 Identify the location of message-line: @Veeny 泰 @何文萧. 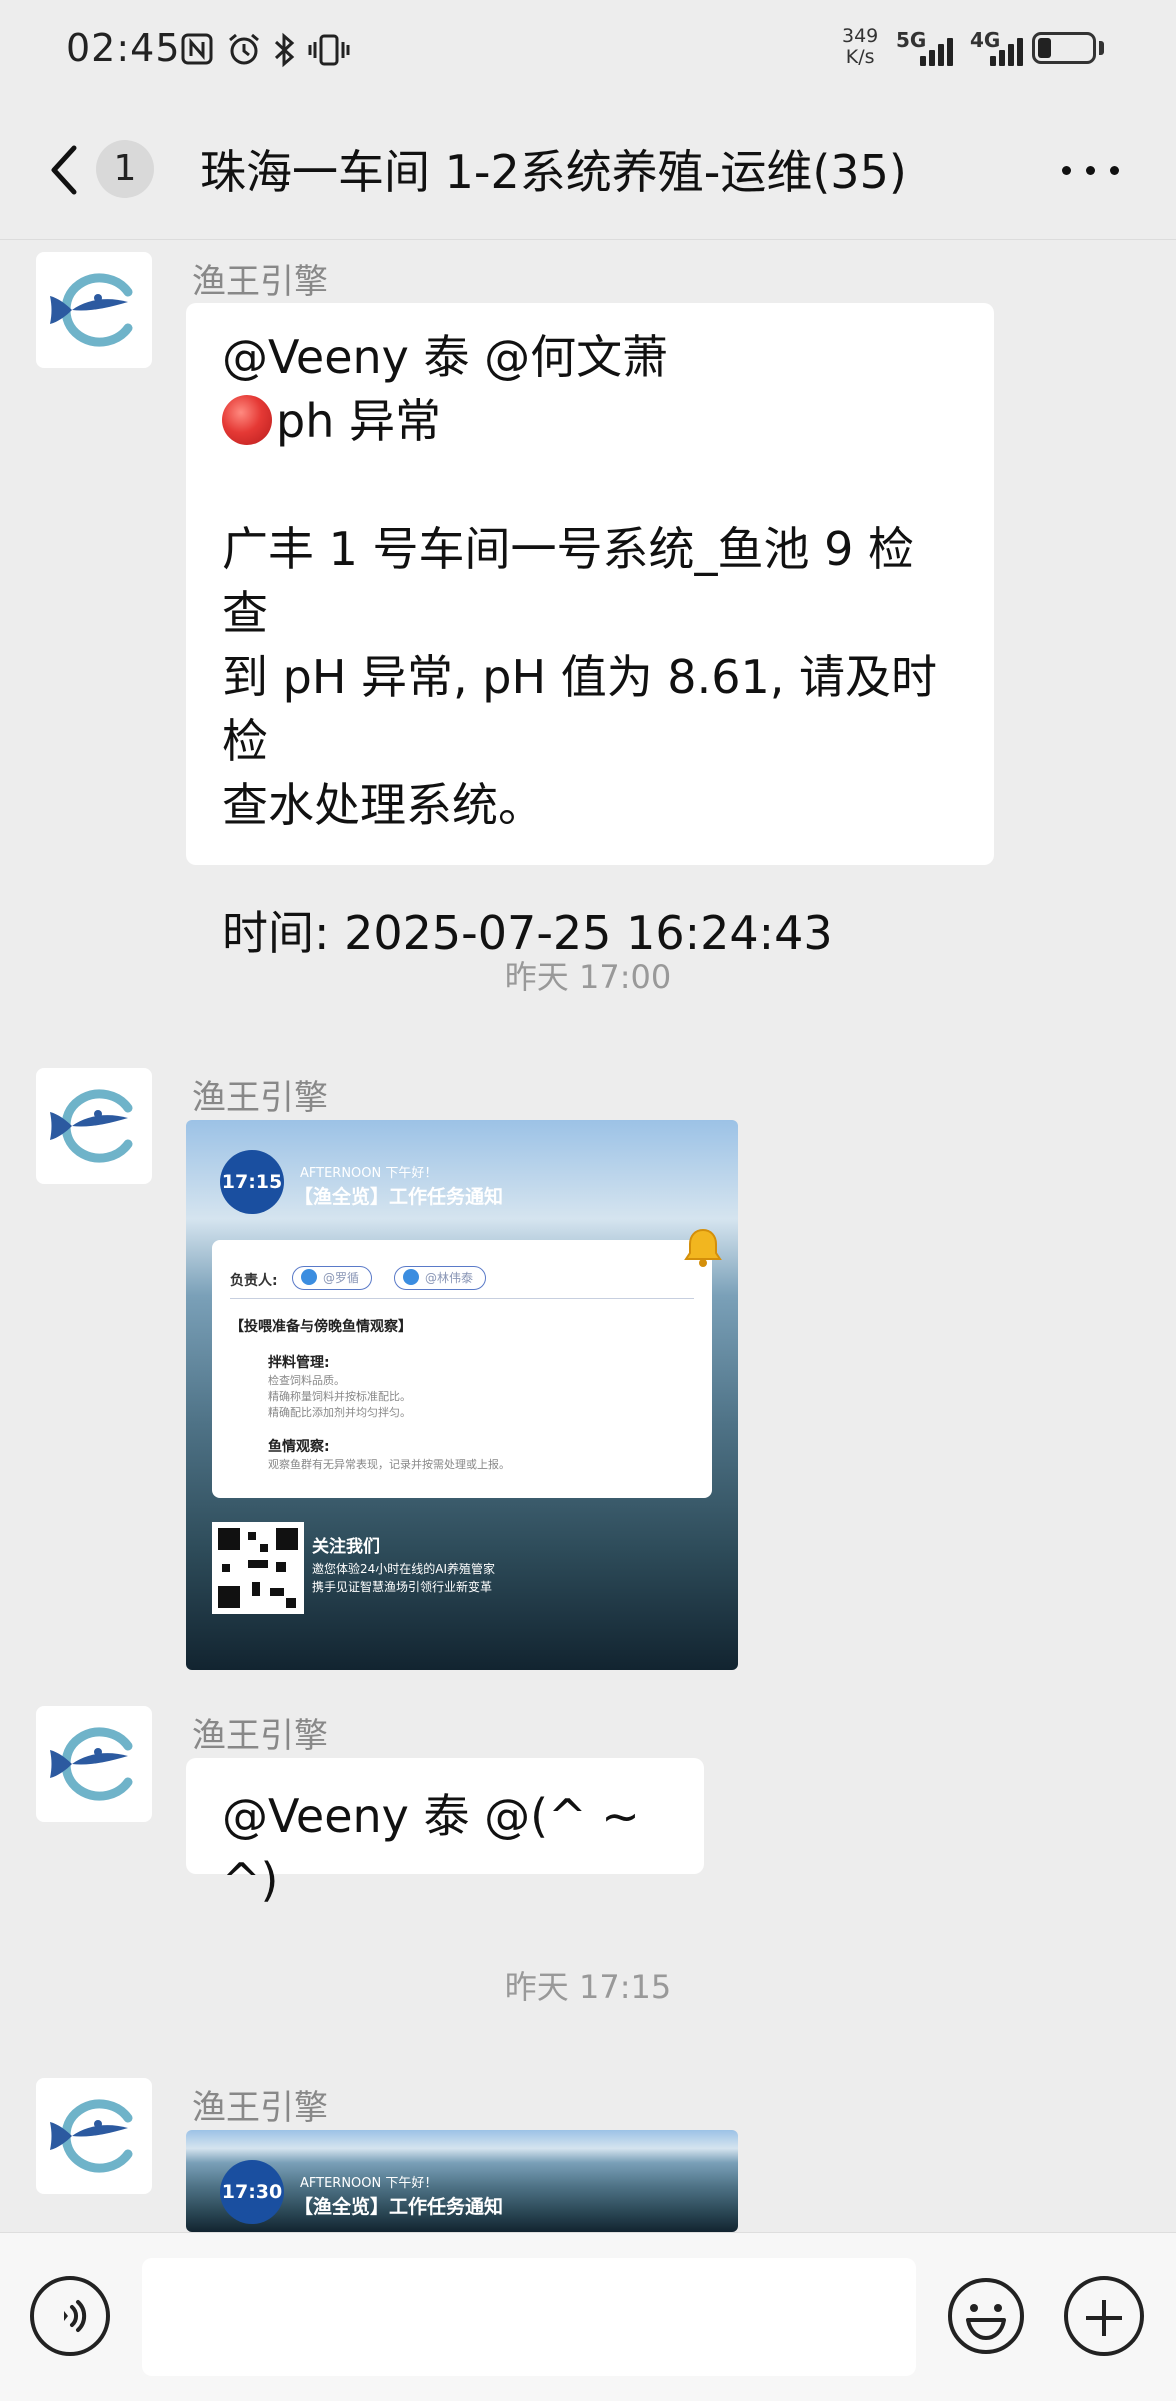
(445, 357).